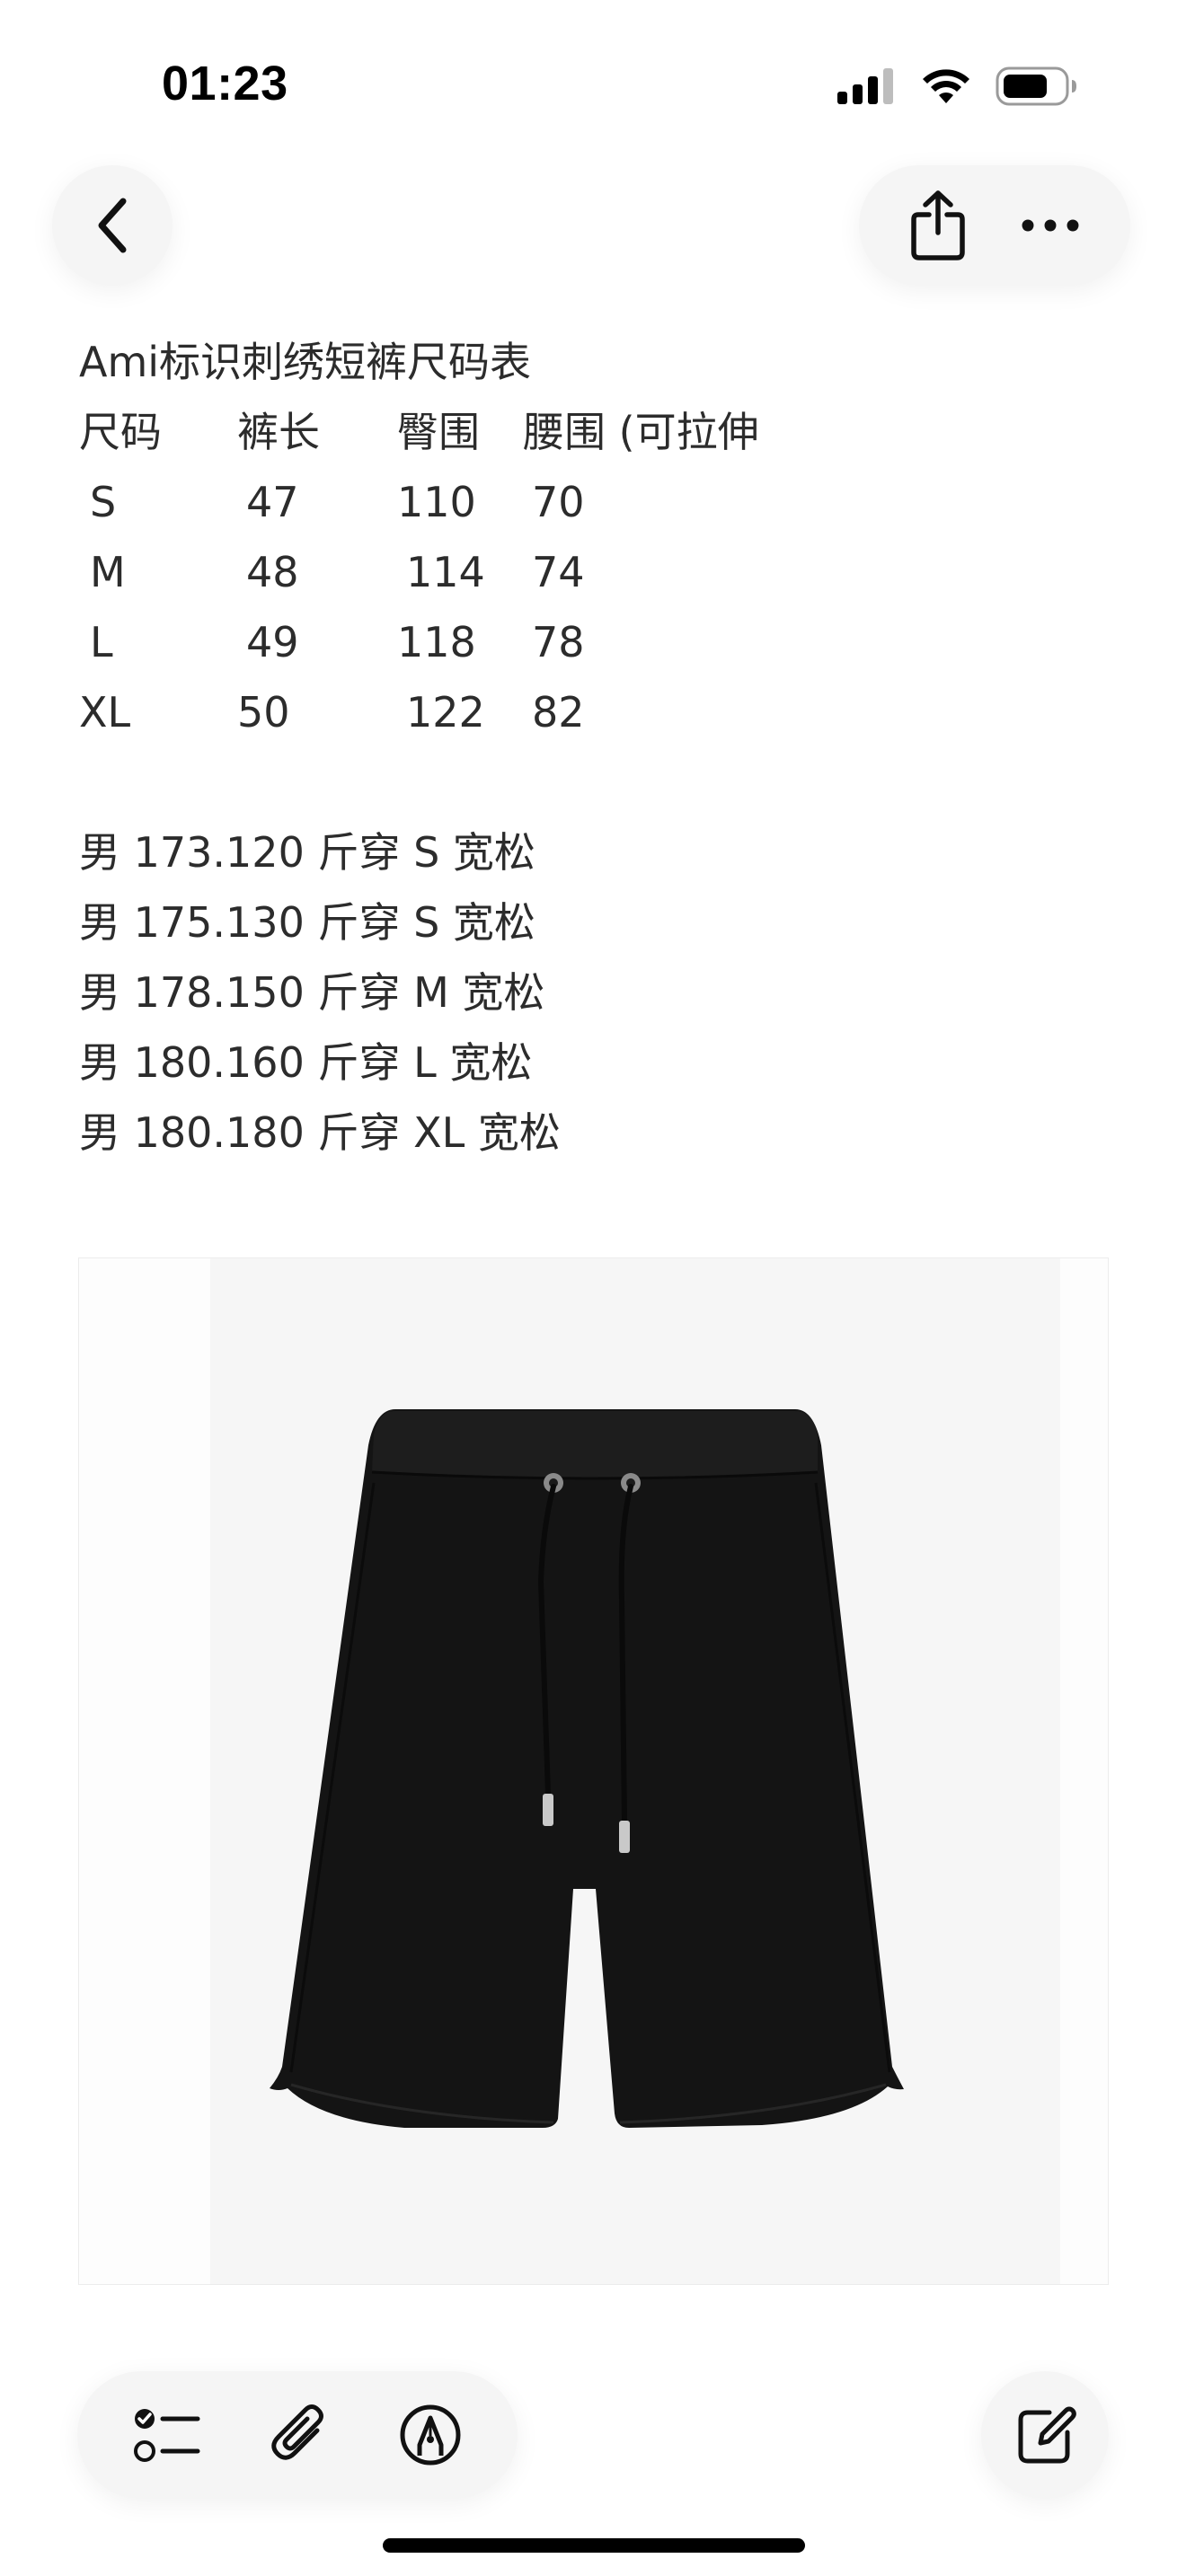 The width and height of the screenshot is (1186, 2576). I want to click on size-cell: XL, so click(105, 712).